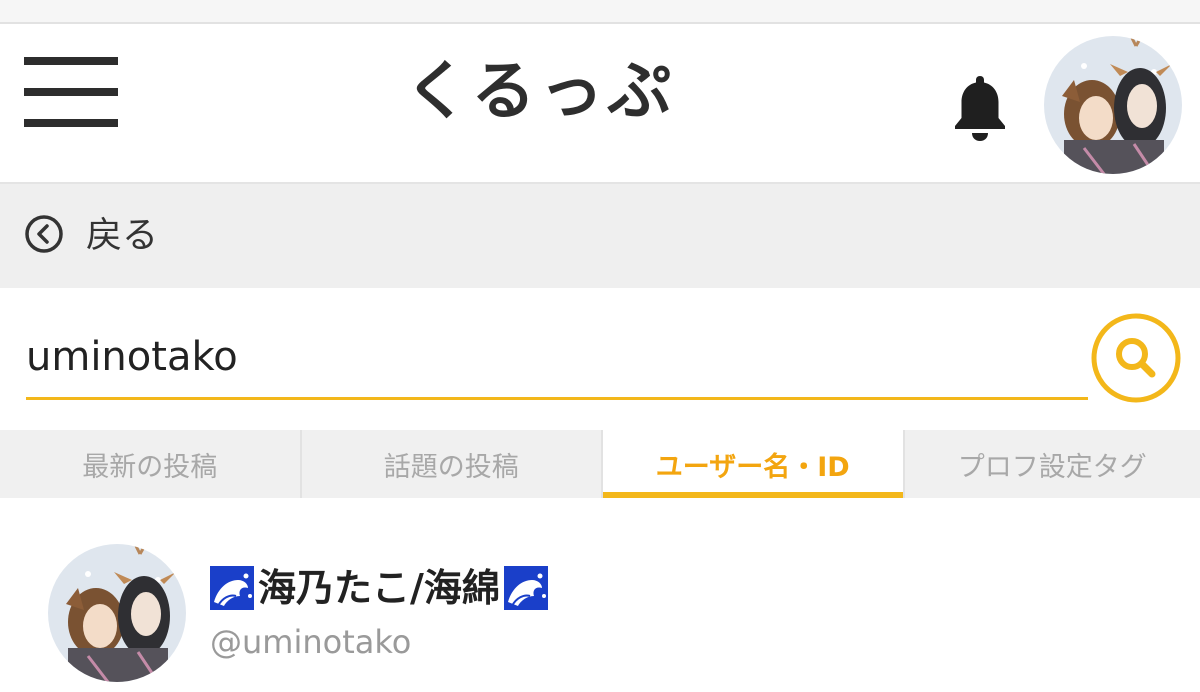 This screenshot has width=1200, height=692. I want to click on user-display-name: 海乃たこ/海綿, so click(379, 588).